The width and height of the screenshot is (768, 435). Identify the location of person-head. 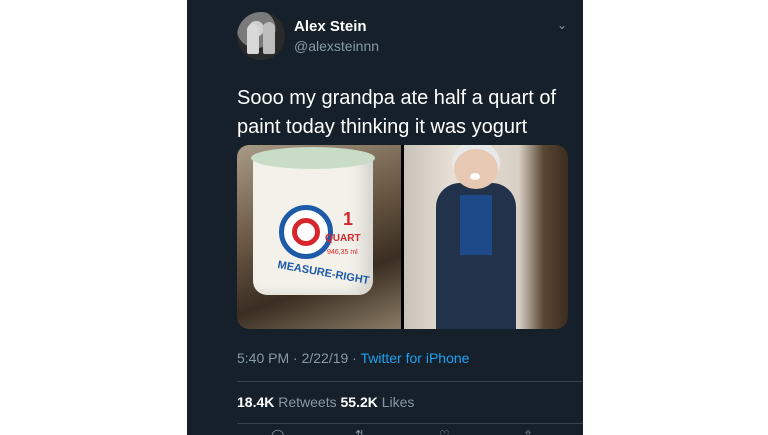
(476, 169).